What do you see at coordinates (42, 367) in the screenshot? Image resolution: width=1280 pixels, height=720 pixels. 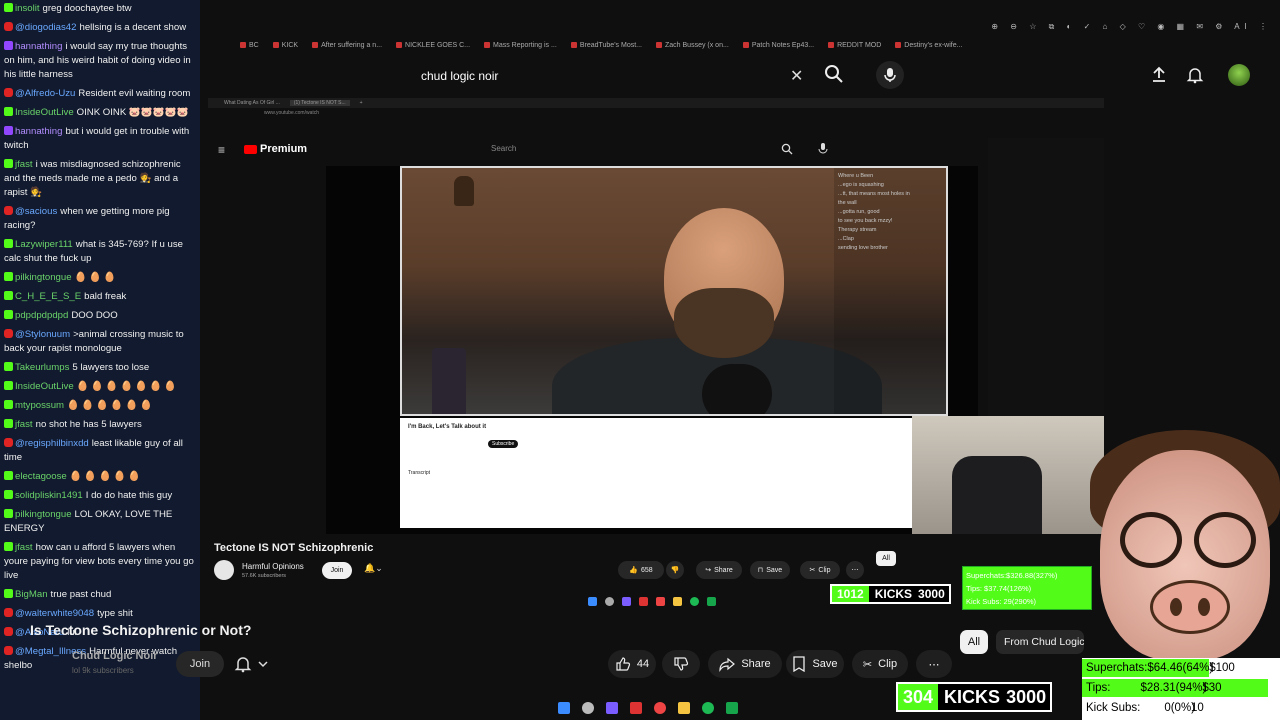 I see `chat-username: Takeurlumps` at bounding box center [42, 367].